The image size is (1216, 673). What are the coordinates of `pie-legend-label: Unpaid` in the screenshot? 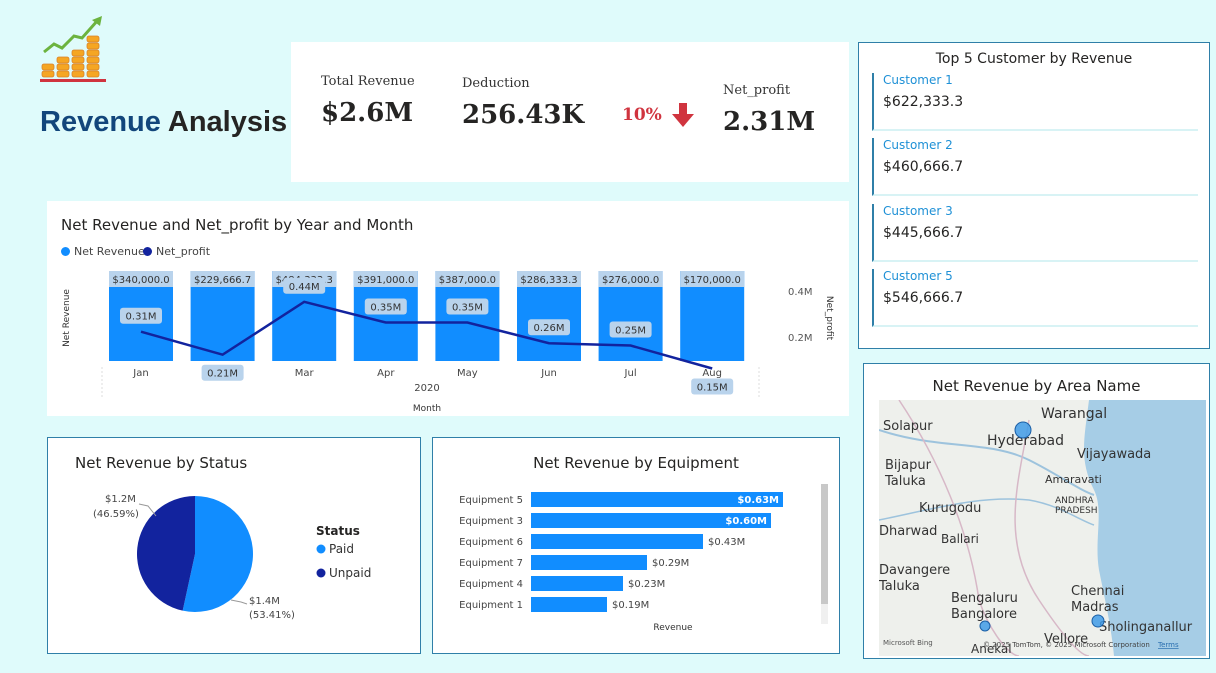 It's located at (350, 573).